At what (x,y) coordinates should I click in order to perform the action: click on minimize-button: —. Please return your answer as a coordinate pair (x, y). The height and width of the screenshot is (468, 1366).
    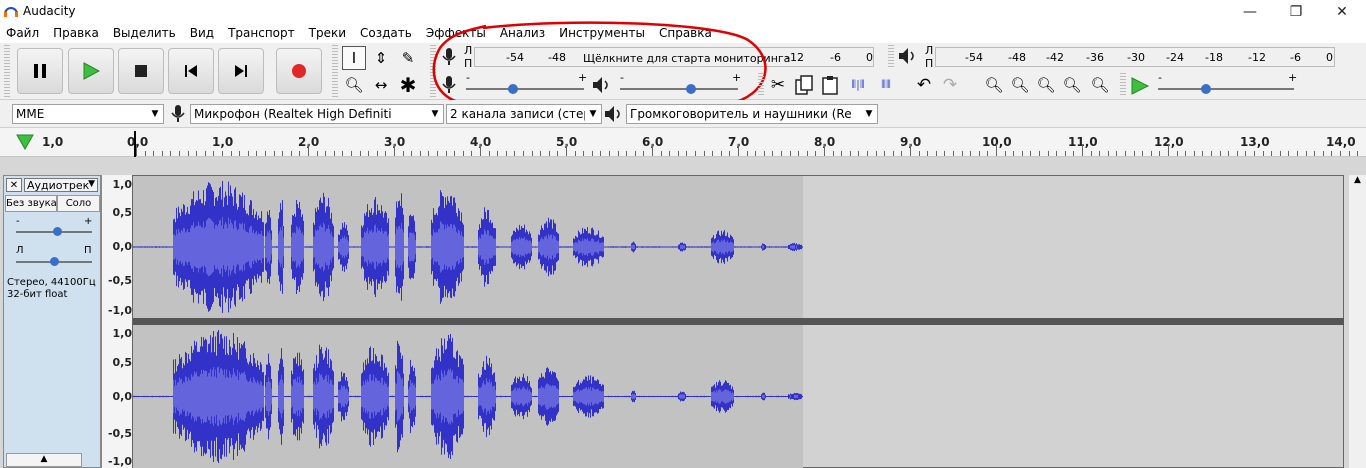
    Looking at the image, I should click on (1250, 11).